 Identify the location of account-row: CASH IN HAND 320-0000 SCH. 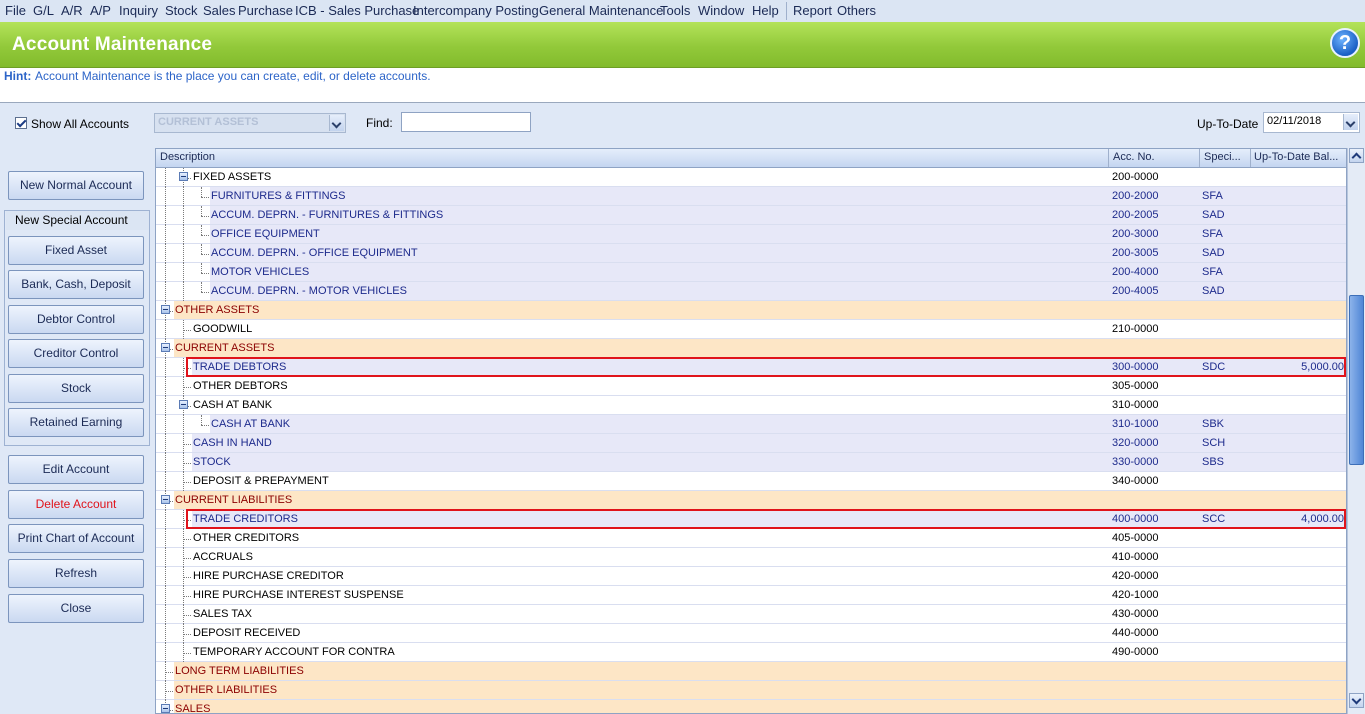
(751, 443).